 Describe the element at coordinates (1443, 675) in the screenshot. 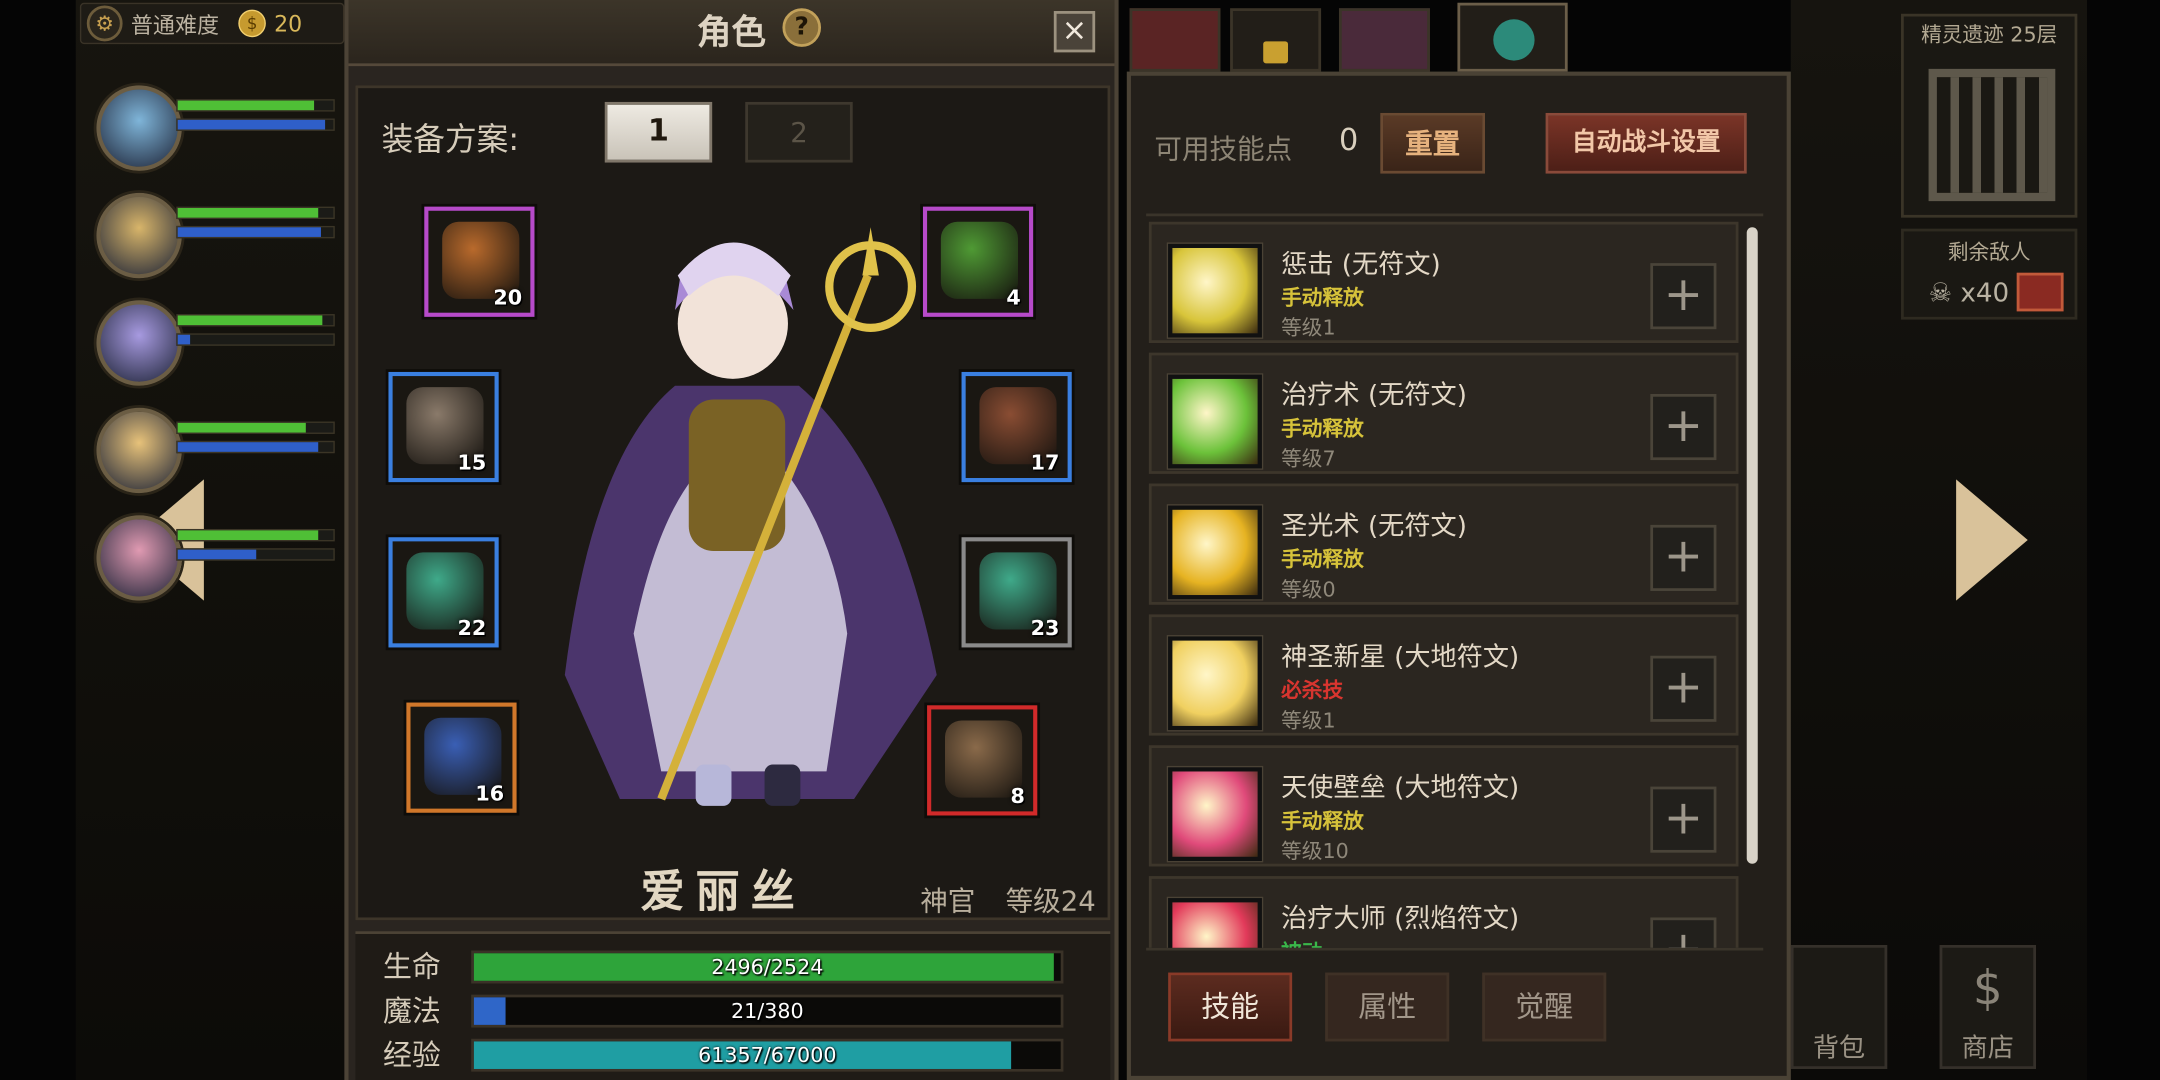

I see `skill-row: 神圣新星 (大地符文) 必杀技等级1 +` at that location.